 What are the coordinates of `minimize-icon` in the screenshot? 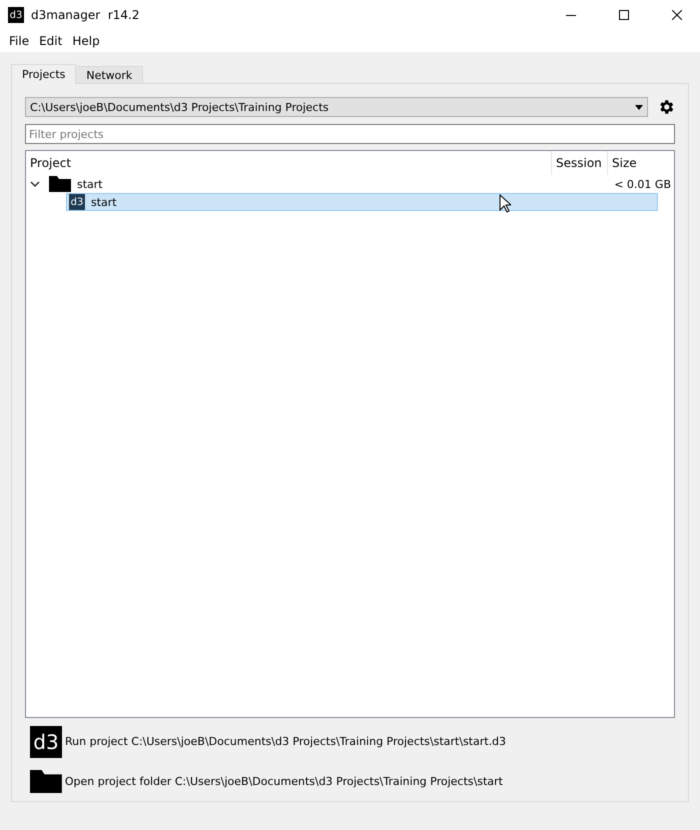 It's located at (571, 15).